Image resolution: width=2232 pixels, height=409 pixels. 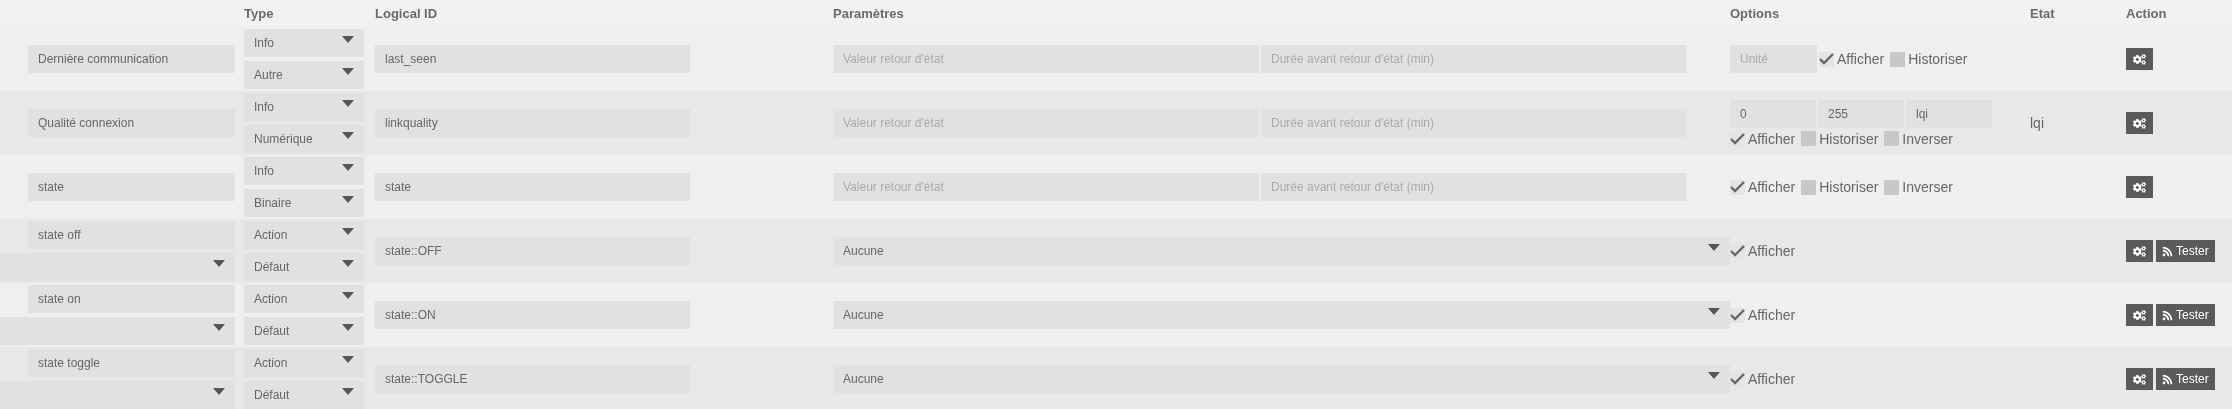 I want to click on option-field: lqi, so click(x=1949, y=113).